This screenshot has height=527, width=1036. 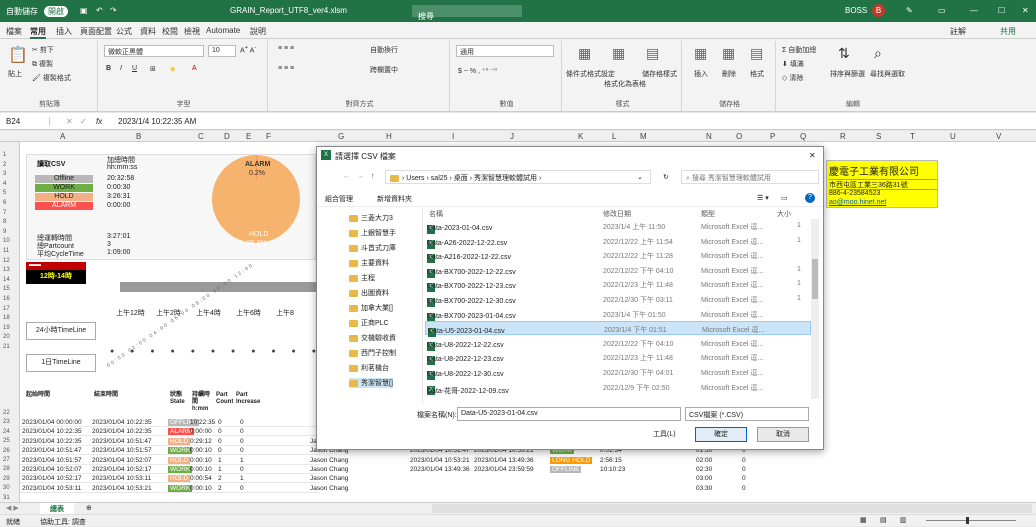 What do you see at coordinates (286, 48) in the screenshot?
I see `align-top-icon: ≡ ≡ ≡` at bounding box center [286, 48].